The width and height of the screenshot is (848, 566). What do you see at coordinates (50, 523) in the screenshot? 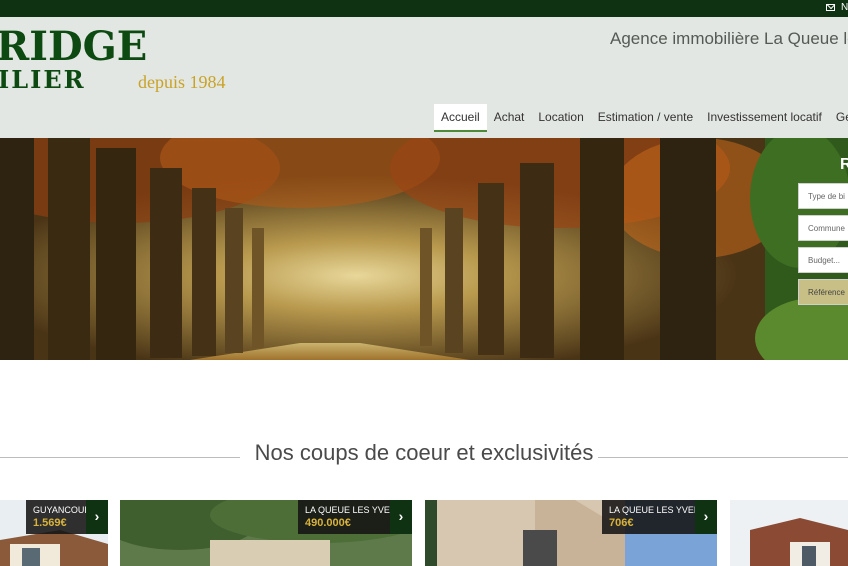
I see `card-price: 1.569€` at bounding box center [50, 523].